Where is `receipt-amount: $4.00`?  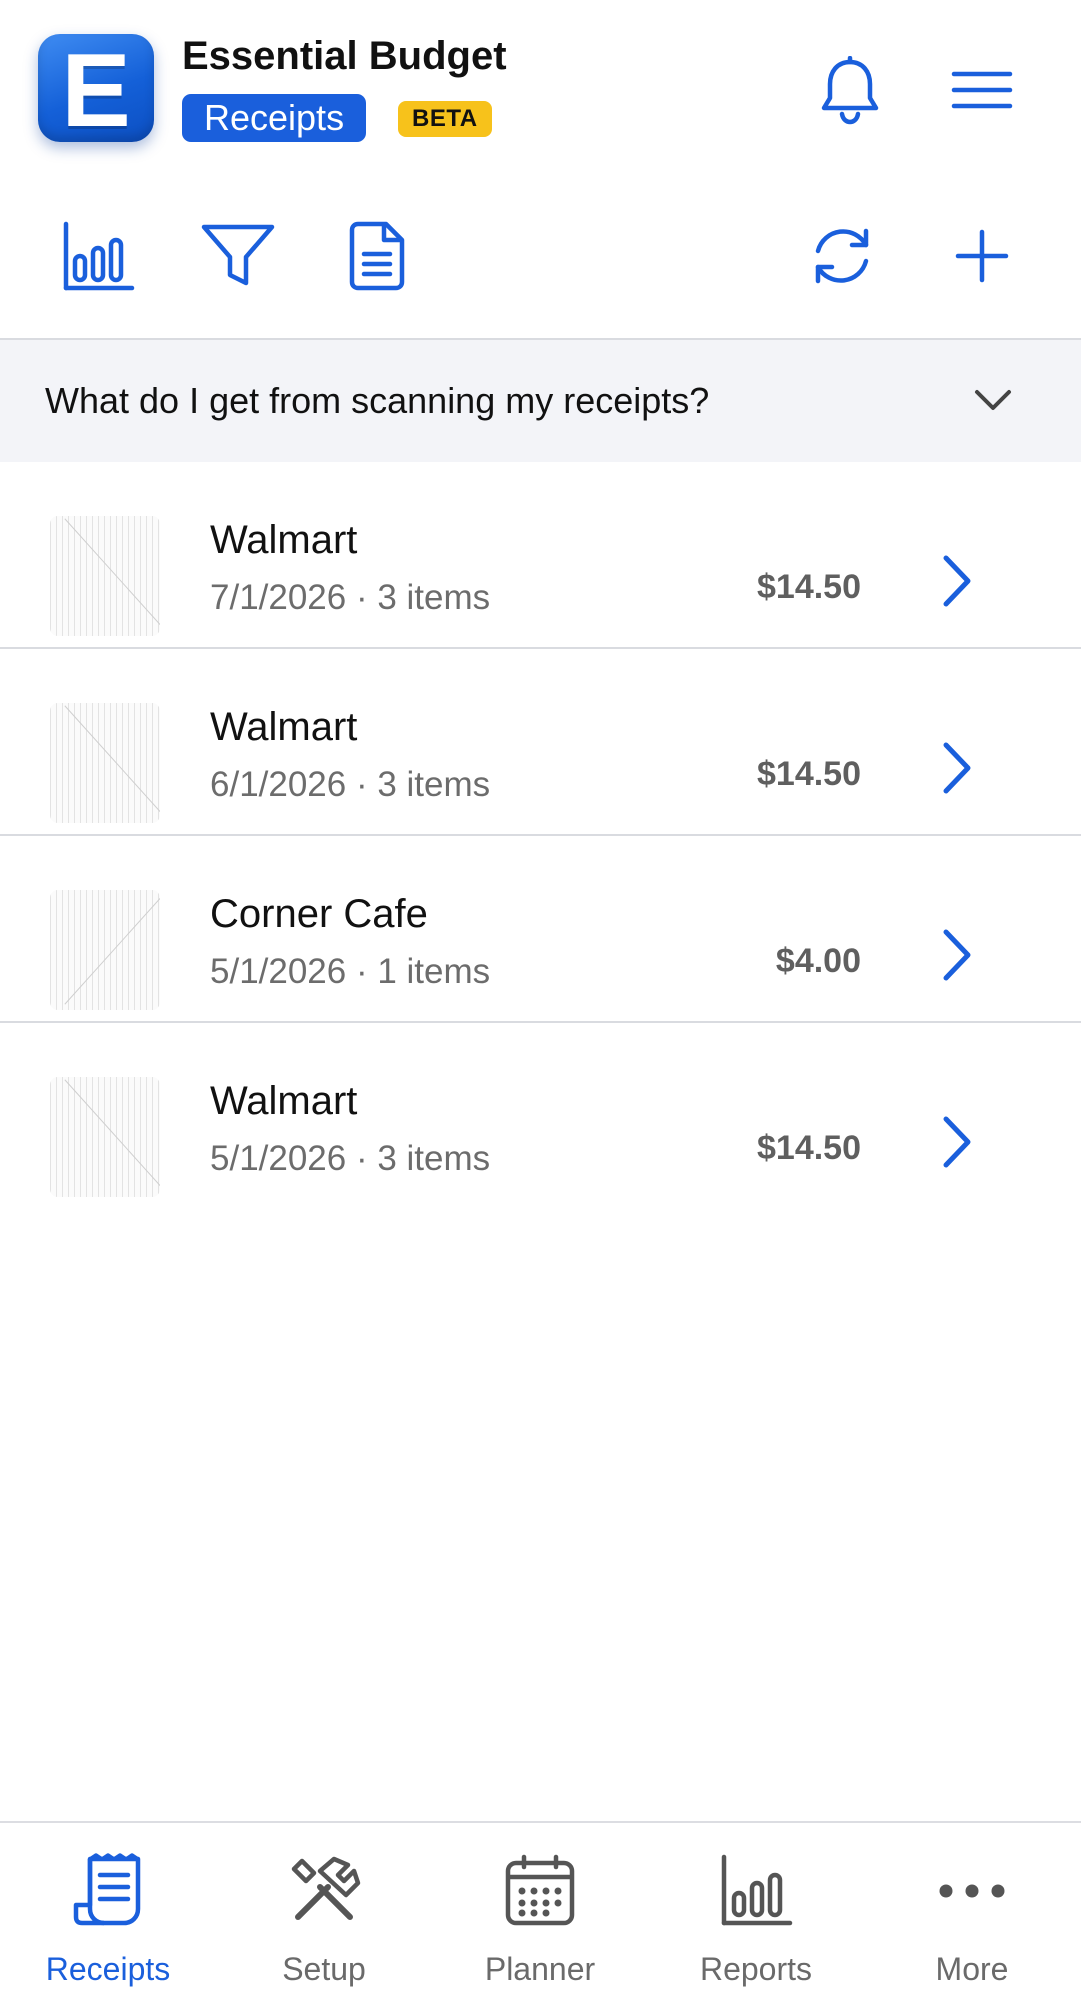
receipt-amount: $4.00 is located at coordinates (818, 961).